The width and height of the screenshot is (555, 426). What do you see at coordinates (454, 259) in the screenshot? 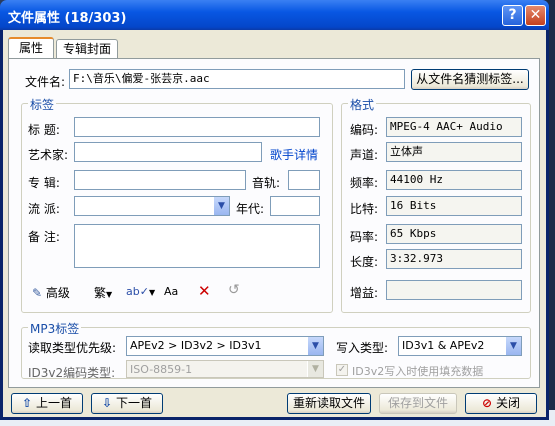
I see `length-value: 3:32.973` at bounding box center [454, 259].